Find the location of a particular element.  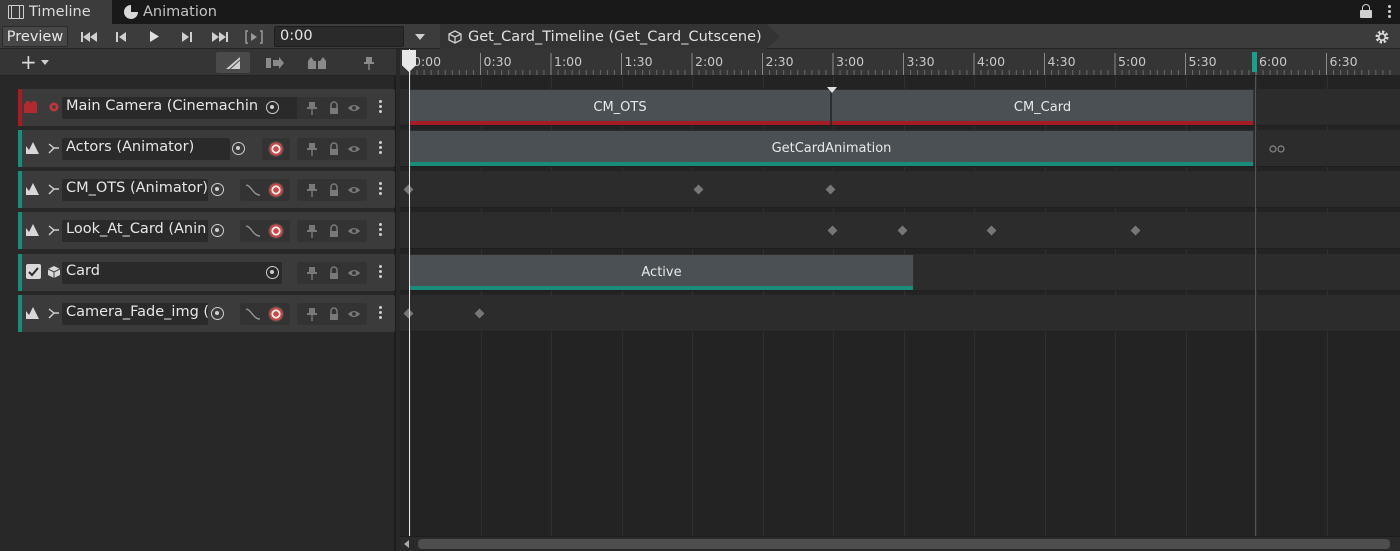

ruler-tick-label: 6:00 is located at coordinates (1273, 61).